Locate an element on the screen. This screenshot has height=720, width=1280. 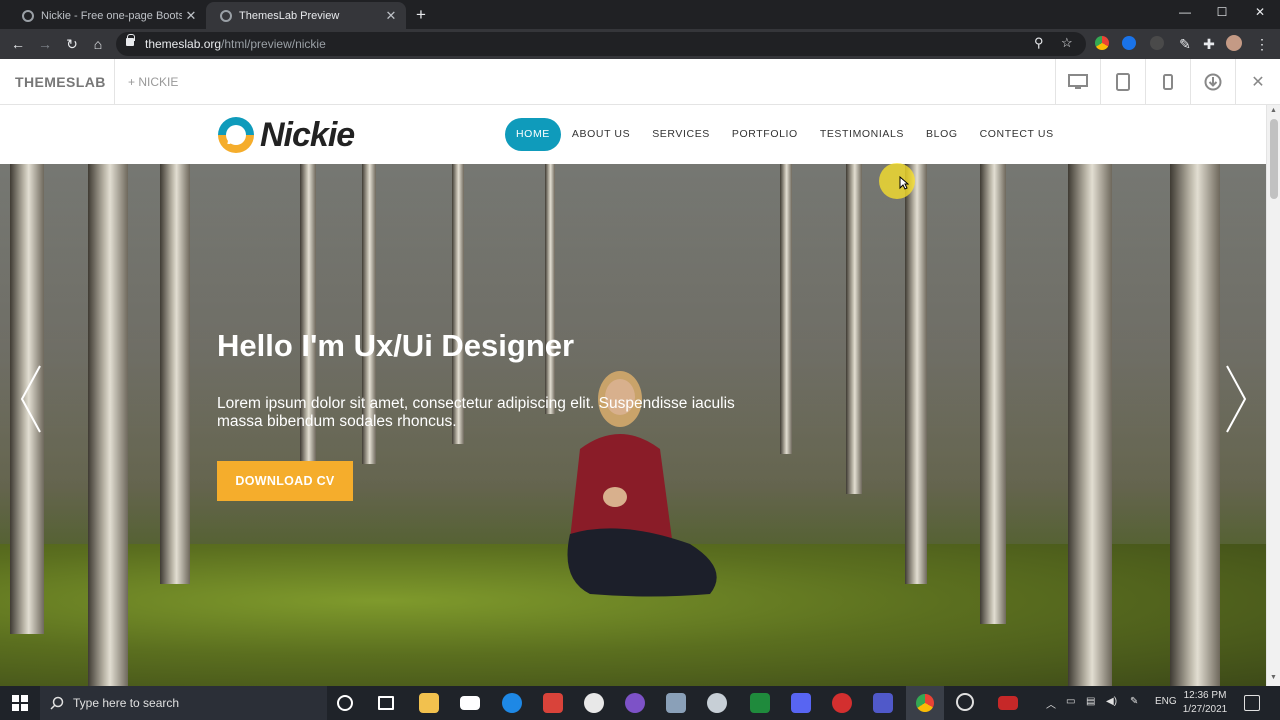
nav-testimonials: TESTIMONIALS is located at coordinates (862, 134).